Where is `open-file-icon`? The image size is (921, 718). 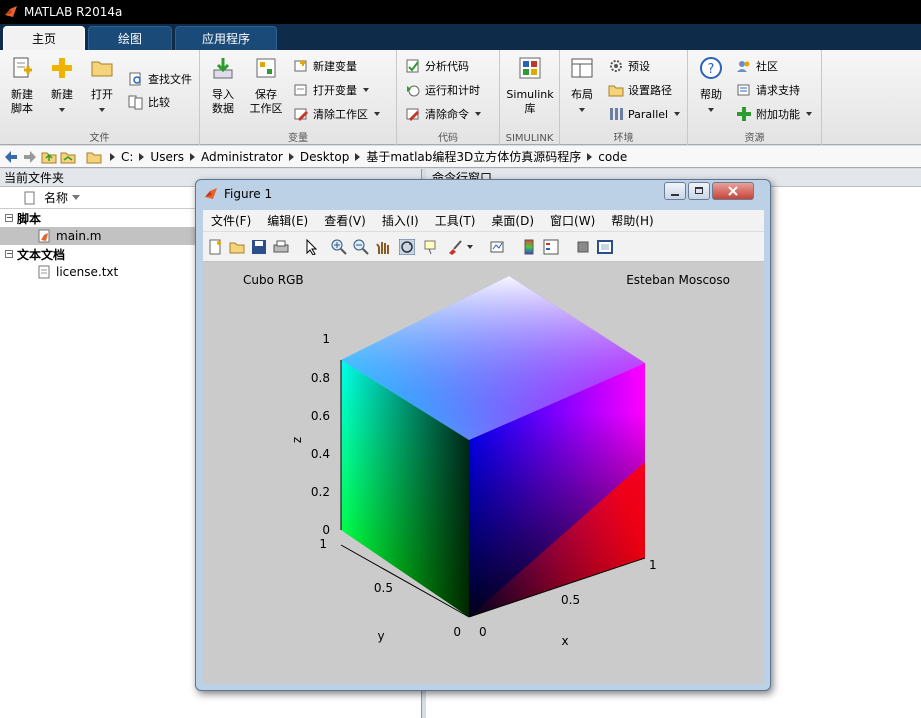
open-file-icon is located at coordinates (237, 247).